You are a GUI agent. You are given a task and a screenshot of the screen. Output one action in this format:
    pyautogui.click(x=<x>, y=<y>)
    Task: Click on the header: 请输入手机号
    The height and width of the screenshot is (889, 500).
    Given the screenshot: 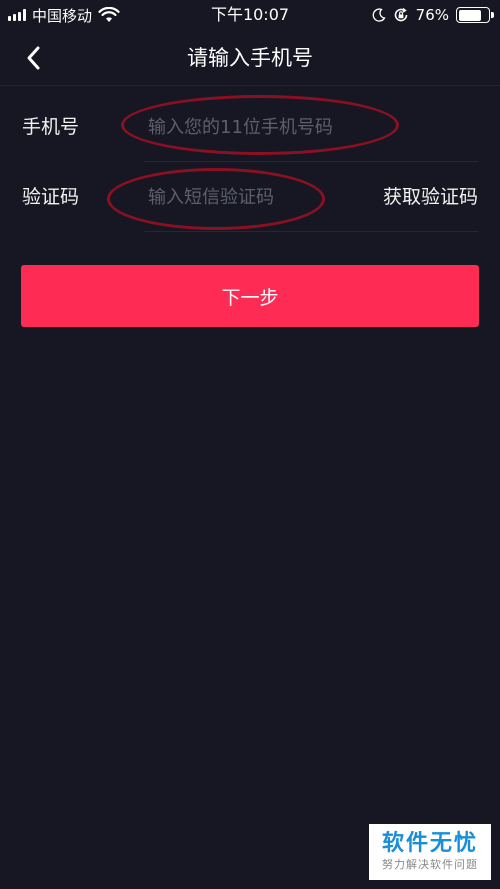 What is the action you would take?
    pyautogui.click(x=250, y=58)
    